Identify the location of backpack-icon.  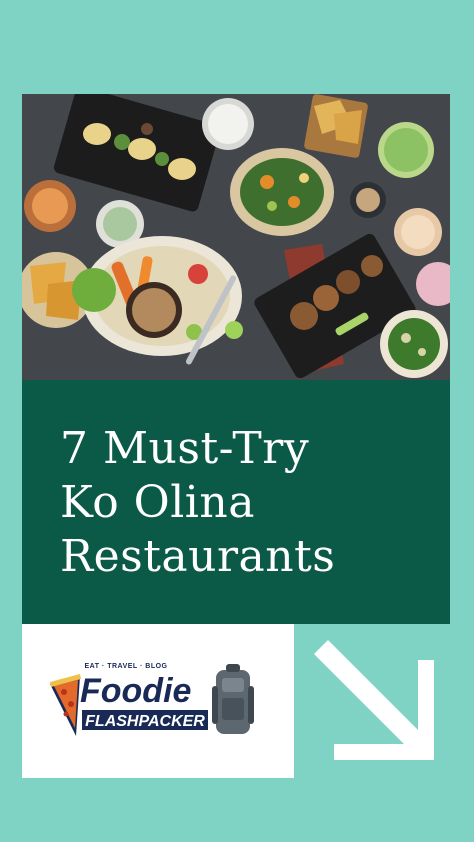
(233, 699).